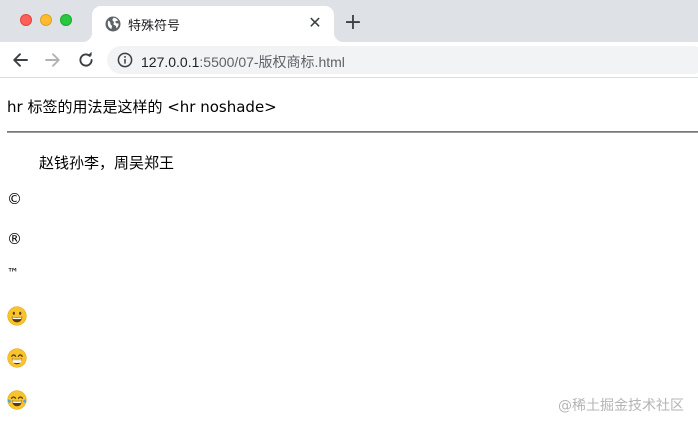 This screenshot has width=698, height=427. I want to click on info-icon, so click(125, 60).